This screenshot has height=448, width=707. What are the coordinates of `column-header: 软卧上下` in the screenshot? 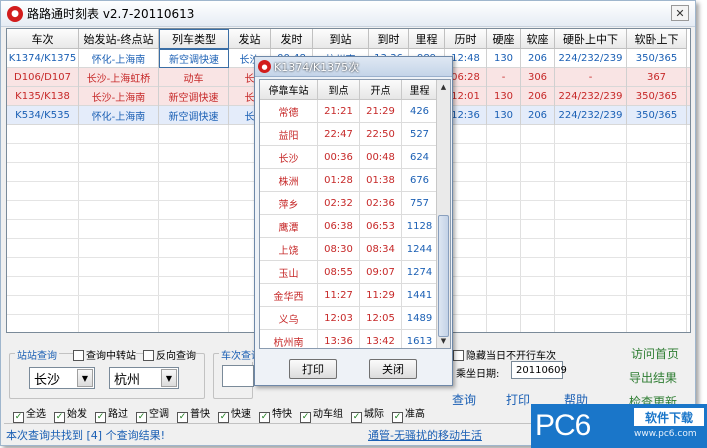 It's located at (657, 39).